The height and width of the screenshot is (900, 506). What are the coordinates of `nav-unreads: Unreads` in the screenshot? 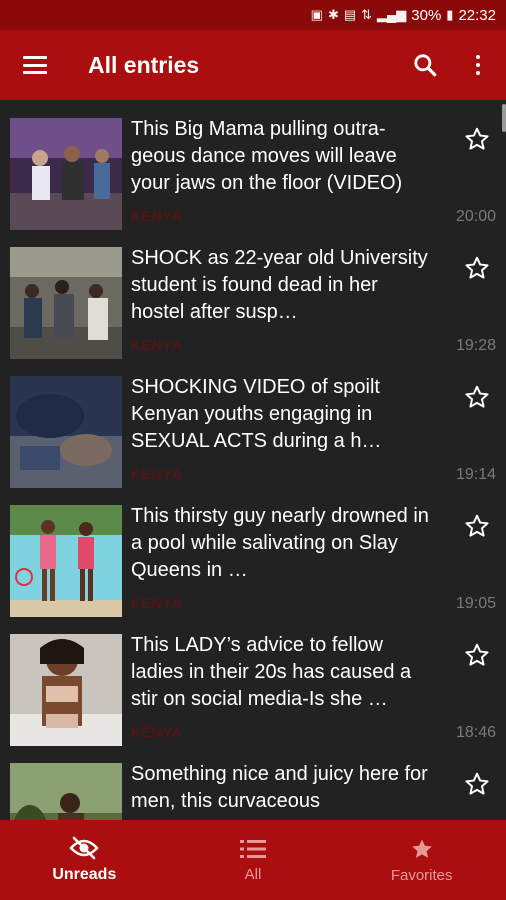 It's located at (84, 860).